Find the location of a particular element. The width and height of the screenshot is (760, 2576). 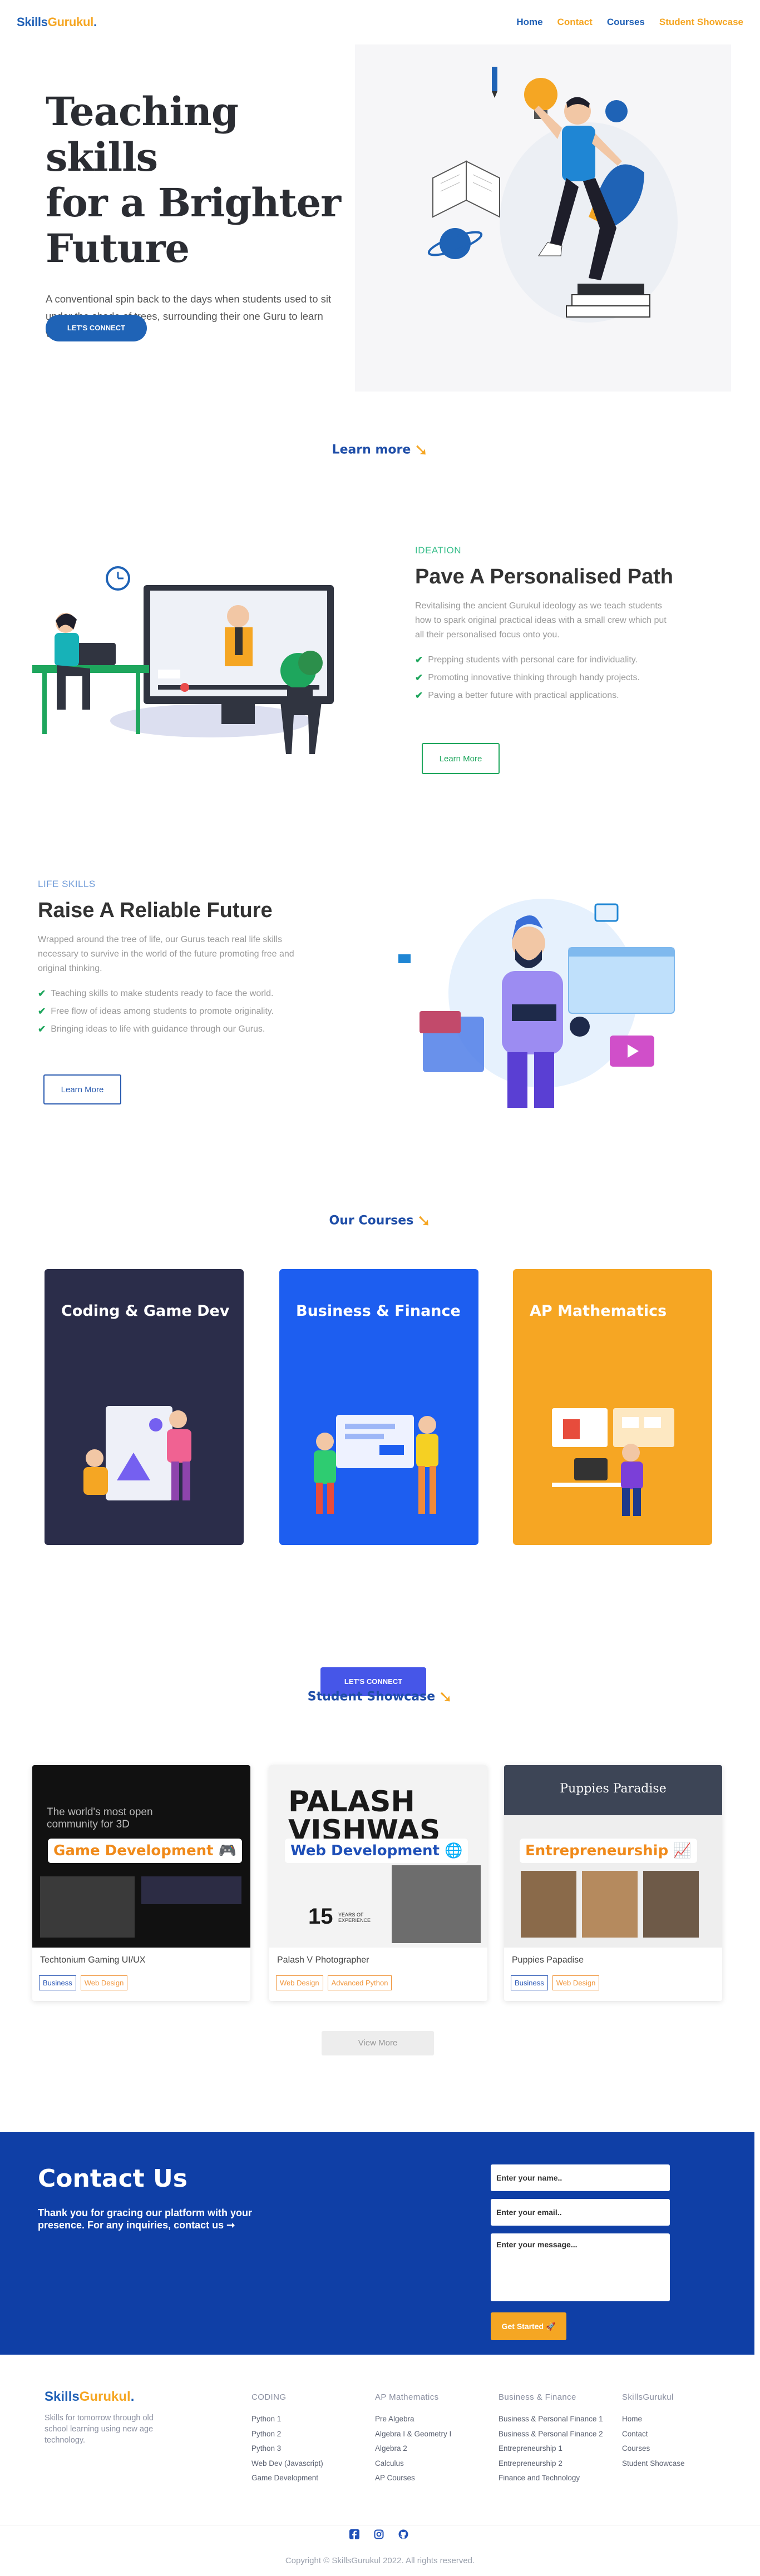

logo: SkillsGurukul. is located at coordinates (57, 22).